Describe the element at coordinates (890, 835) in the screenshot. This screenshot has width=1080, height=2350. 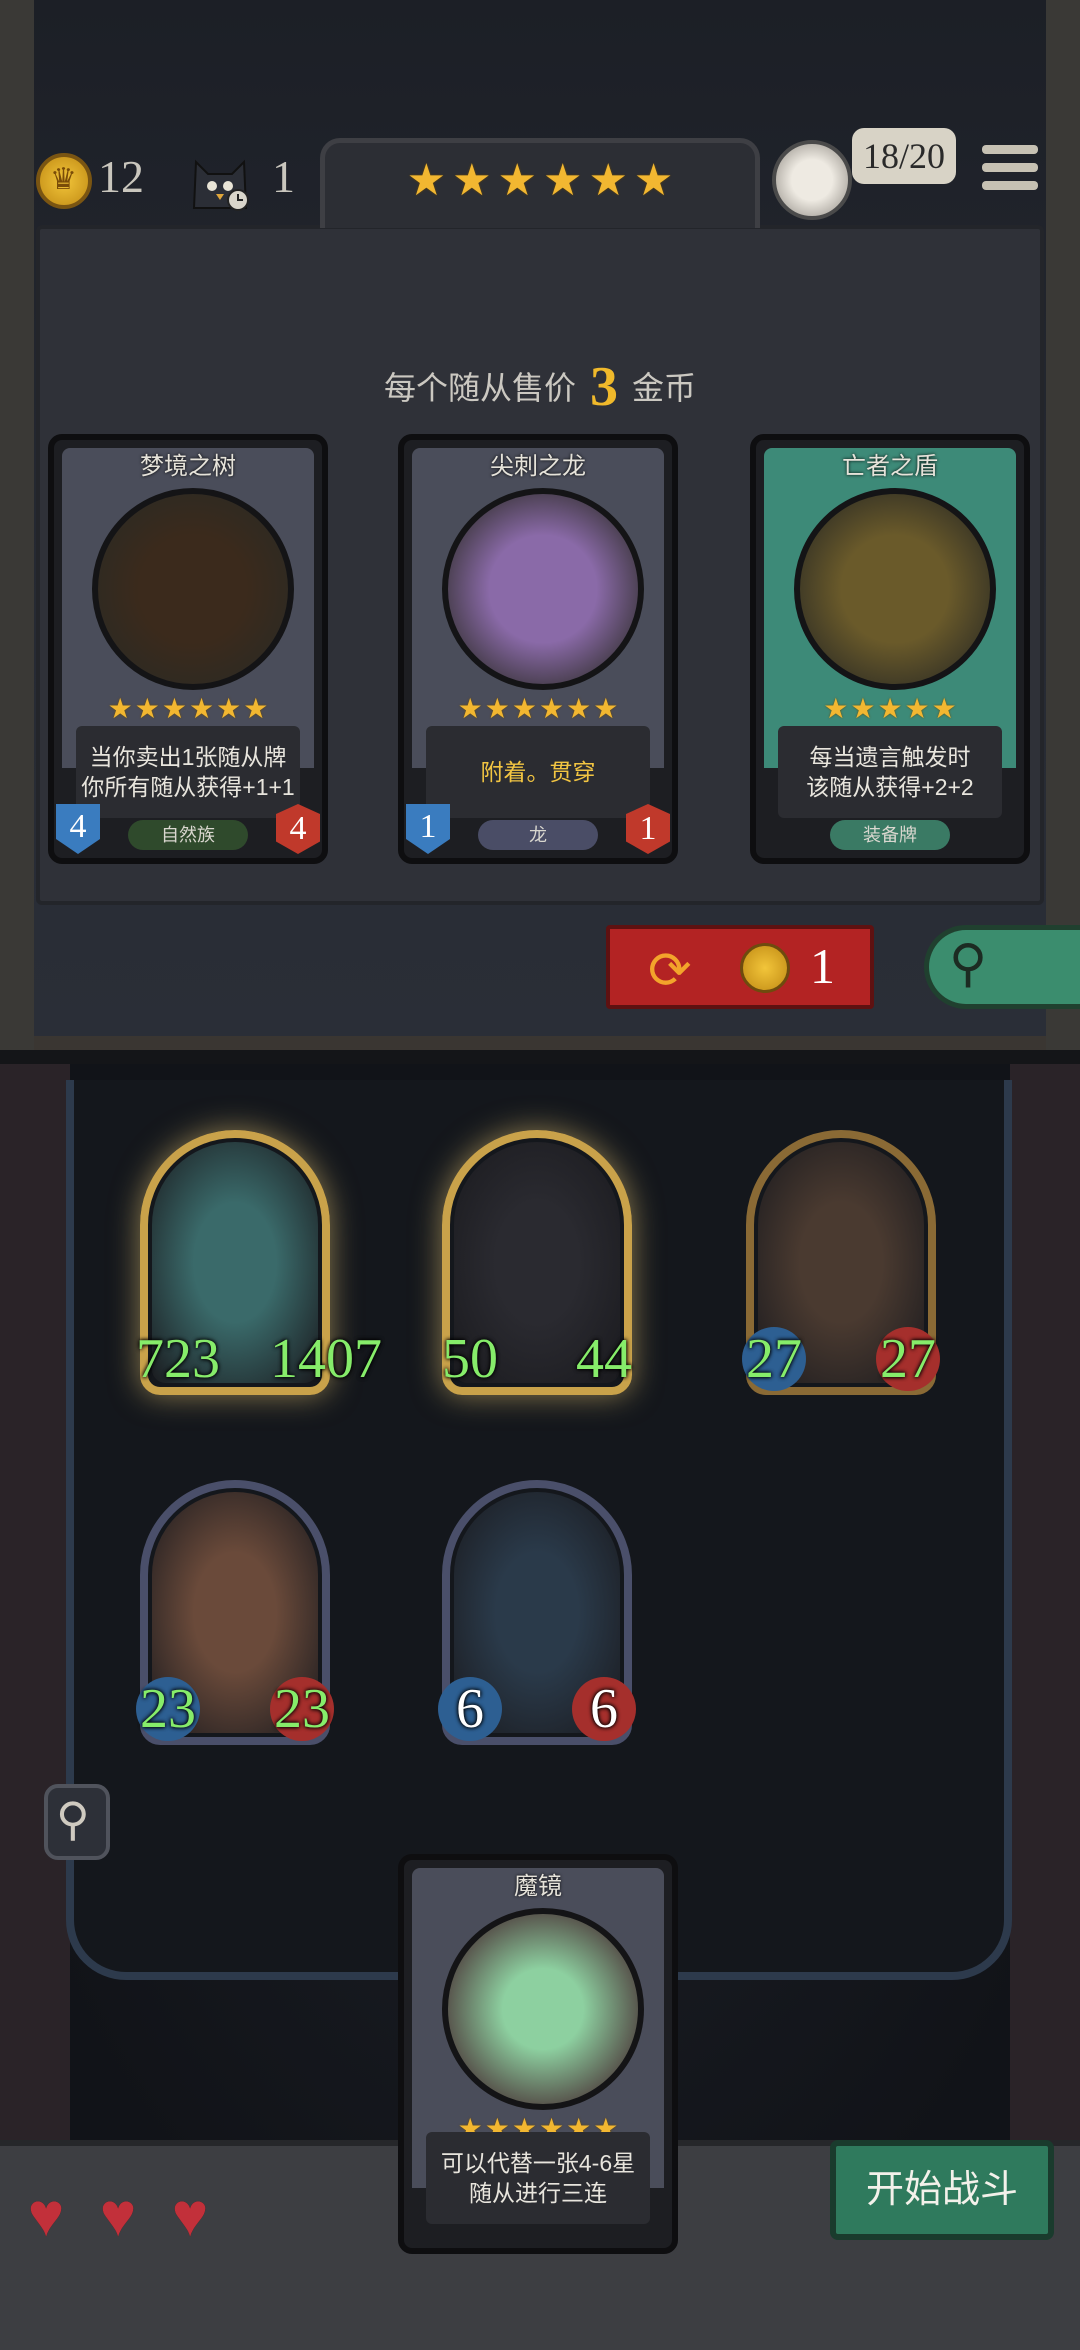
I see `card-tribe: 装备牌` at that location.